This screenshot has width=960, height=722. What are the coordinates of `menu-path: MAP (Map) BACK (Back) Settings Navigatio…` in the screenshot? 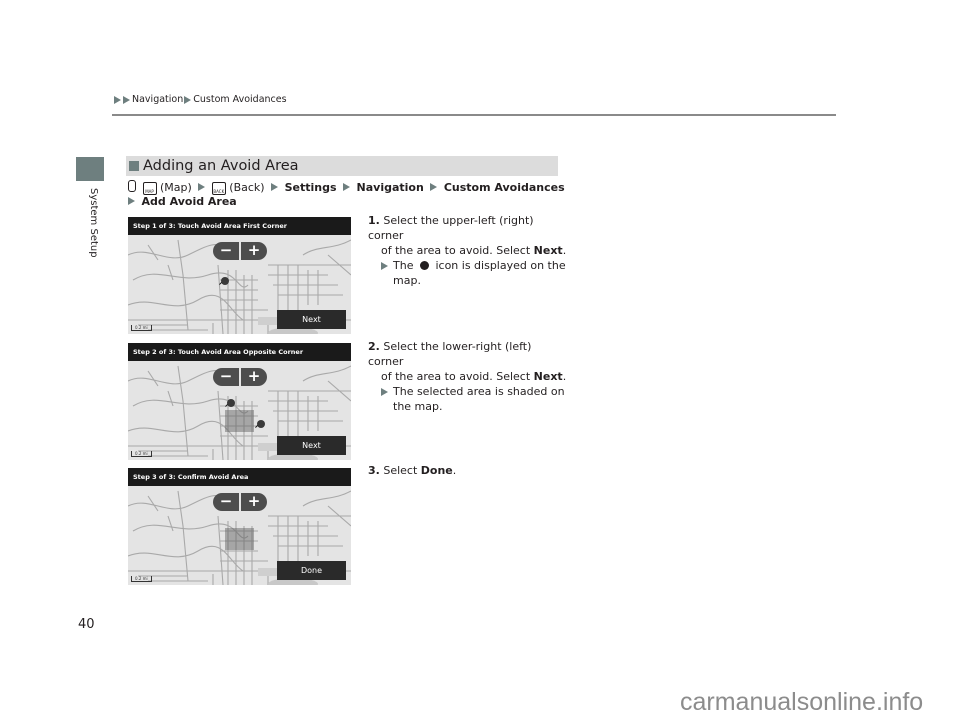 It's located at (348, 194).